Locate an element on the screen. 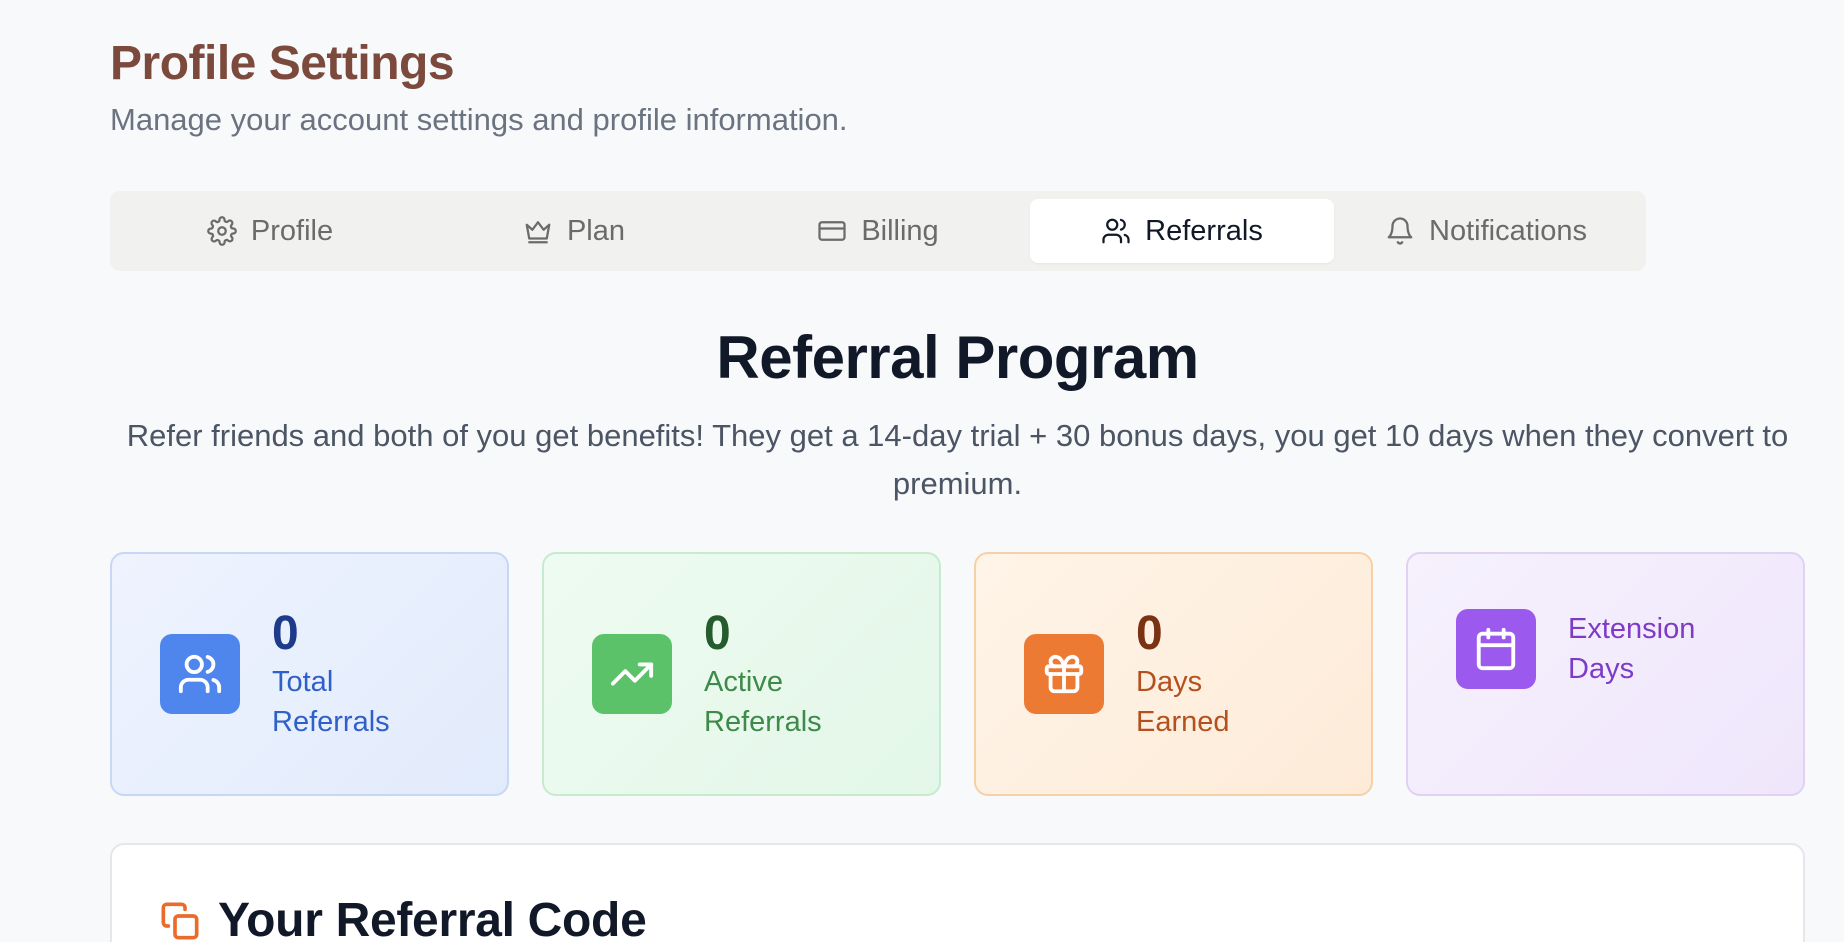 The image size is (1844, 942). bell-icon is located at coordinates (1400, 231).